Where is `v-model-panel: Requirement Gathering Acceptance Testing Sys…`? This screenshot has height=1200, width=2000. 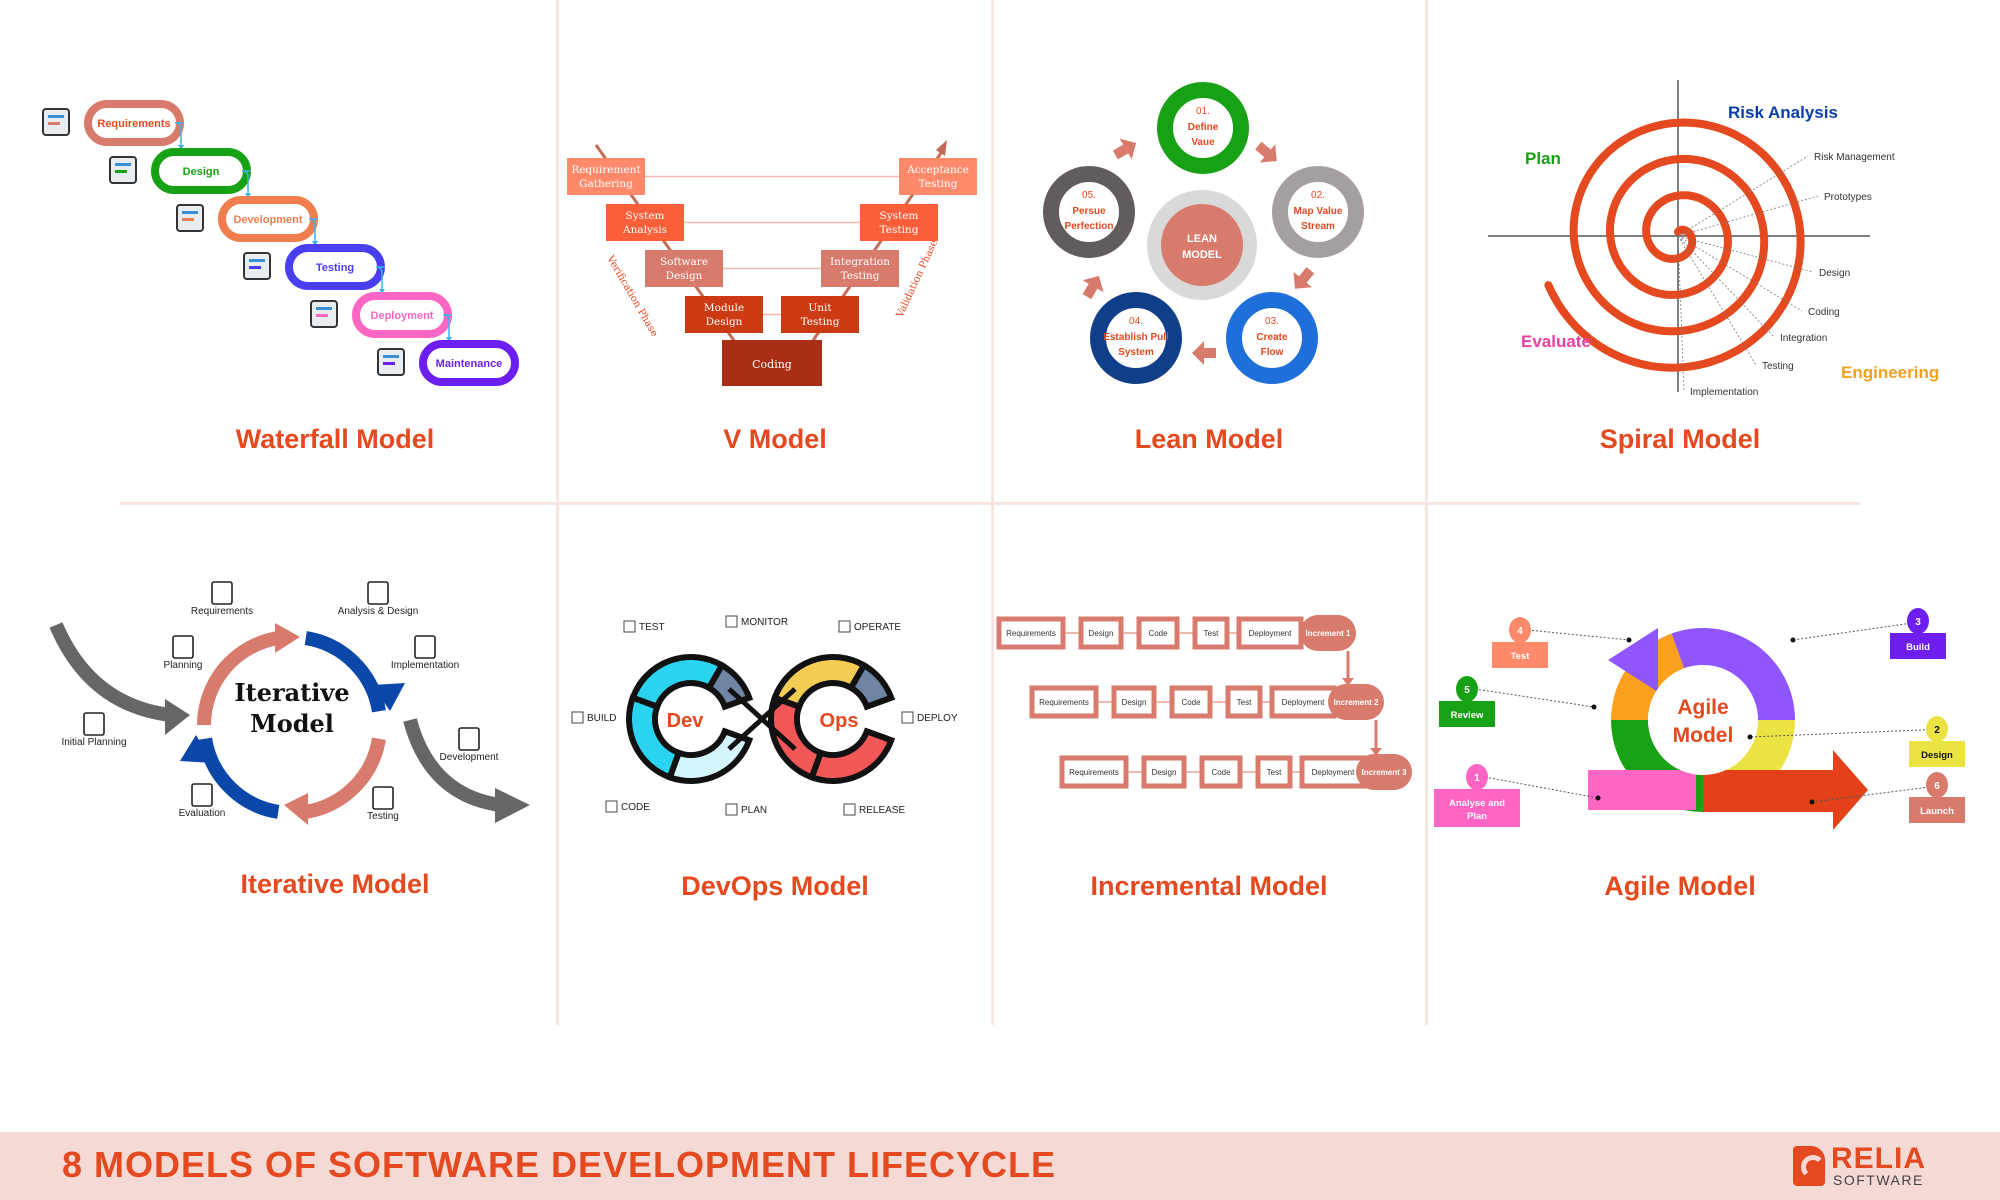 v-model-panel: Requirement Gathering Acceptance Testing Sys… is located at coordinates (775, 250).